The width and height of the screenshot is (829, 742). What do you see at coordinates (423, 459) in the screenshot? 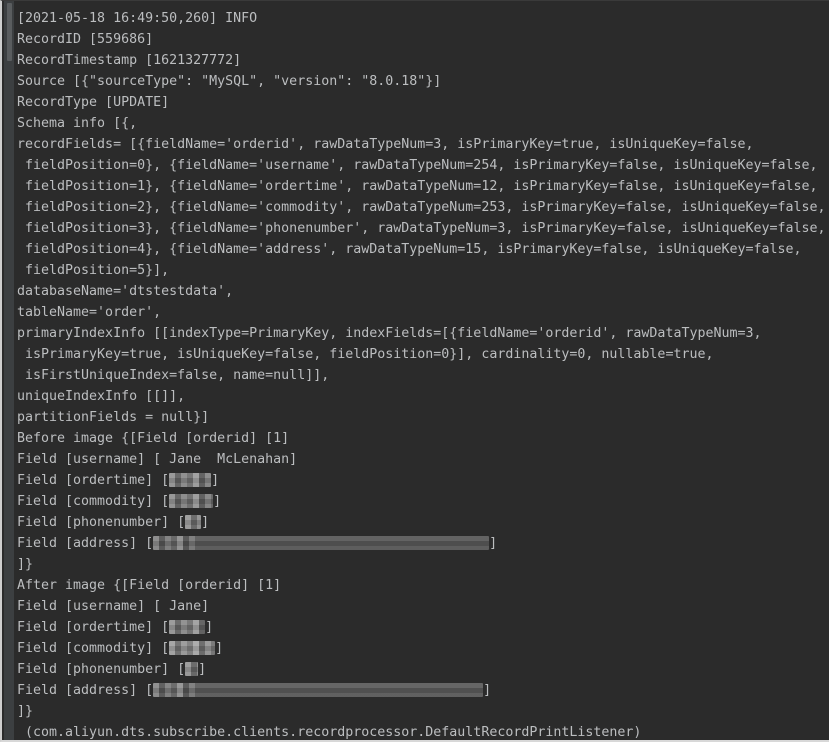
I see `log-line-before-field: Field [username] [ Jane McLenahan]` at bounding box center [423, 459].